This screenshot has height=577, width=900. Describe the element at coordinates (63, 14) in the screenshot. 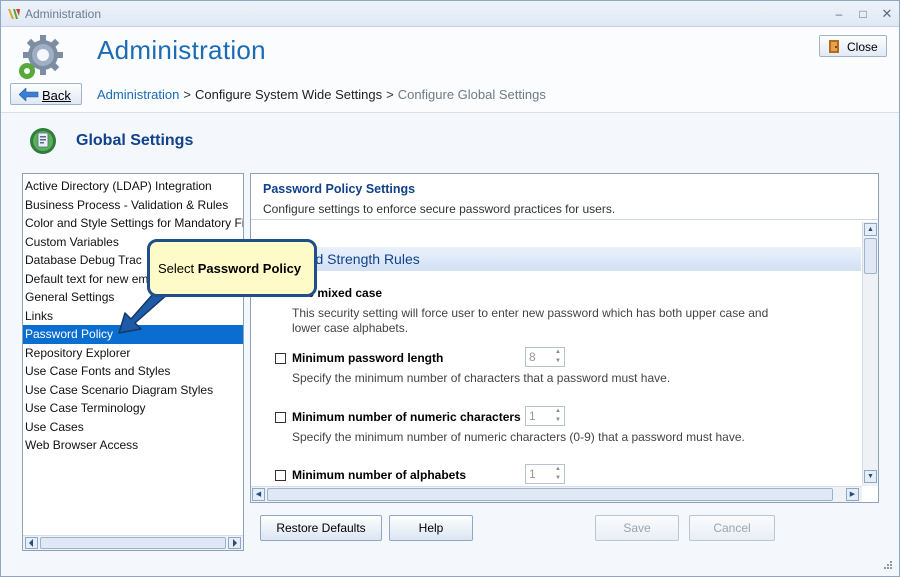

I see `window-title: Administration` at that location.